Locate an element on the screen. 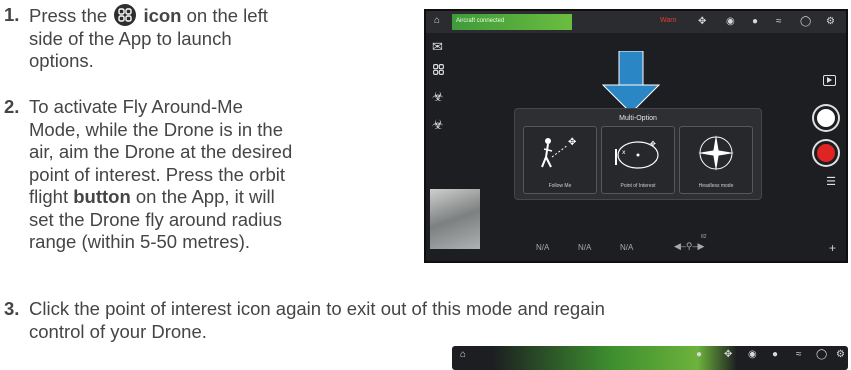 The height and width of the screenshot is (370, 851). headless-mode-option: Headless mode is located at coordinates (716, 160).